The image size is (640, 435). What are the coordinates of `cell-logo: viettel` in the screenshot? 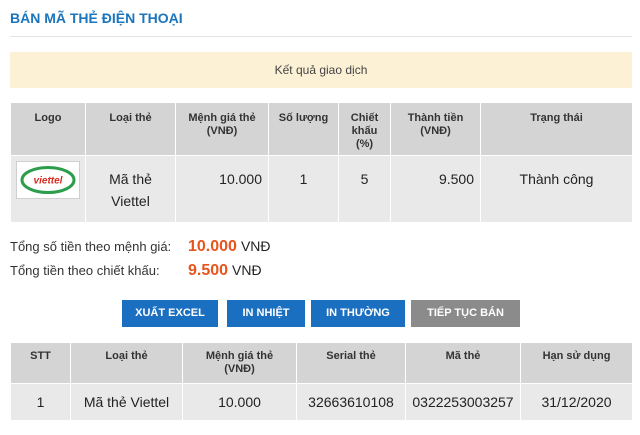 It's located at (48, 189).